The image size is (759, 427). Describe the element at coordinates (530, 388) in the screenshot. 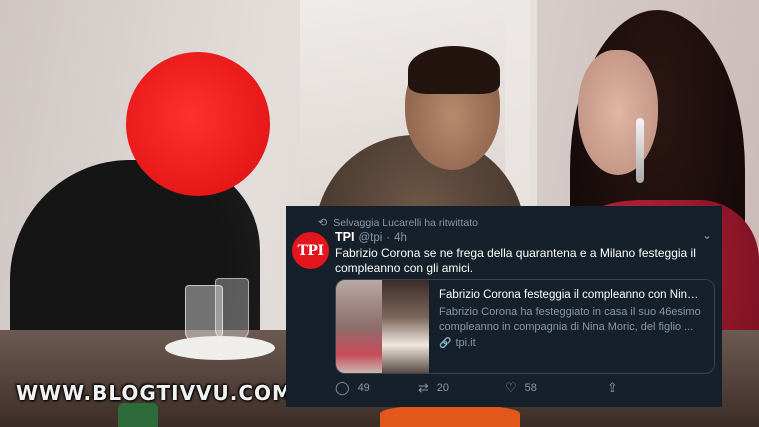

I see `like-count: 58` at that location.